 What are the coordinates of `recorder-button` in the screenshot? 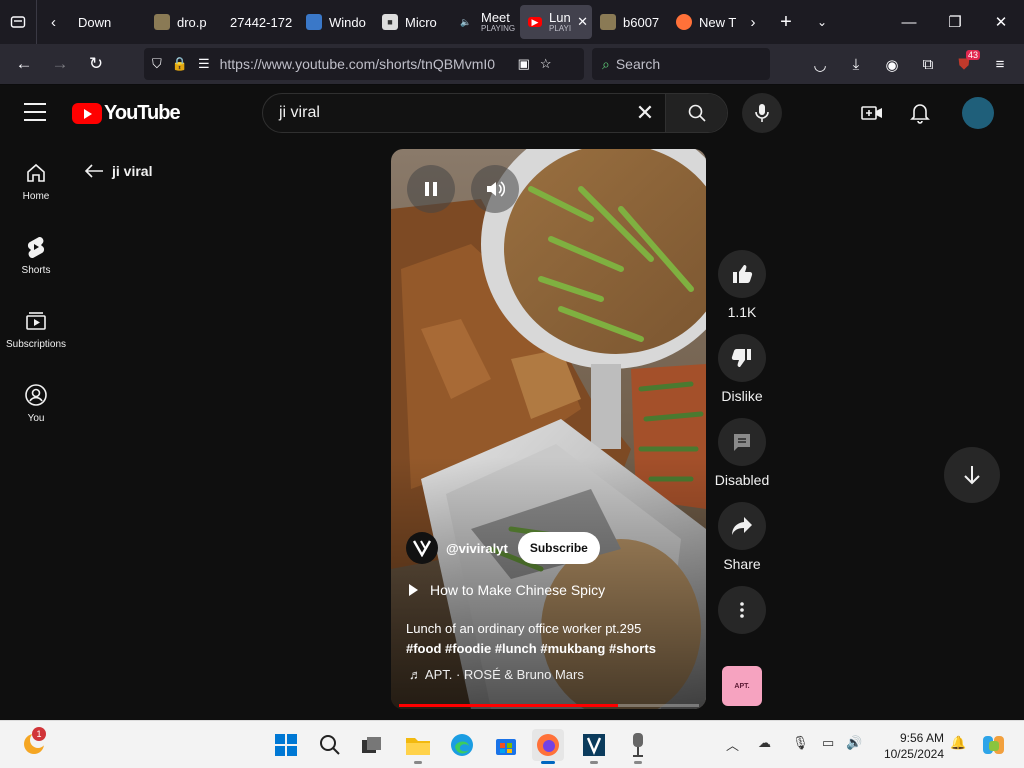 It's located at (638, 746).